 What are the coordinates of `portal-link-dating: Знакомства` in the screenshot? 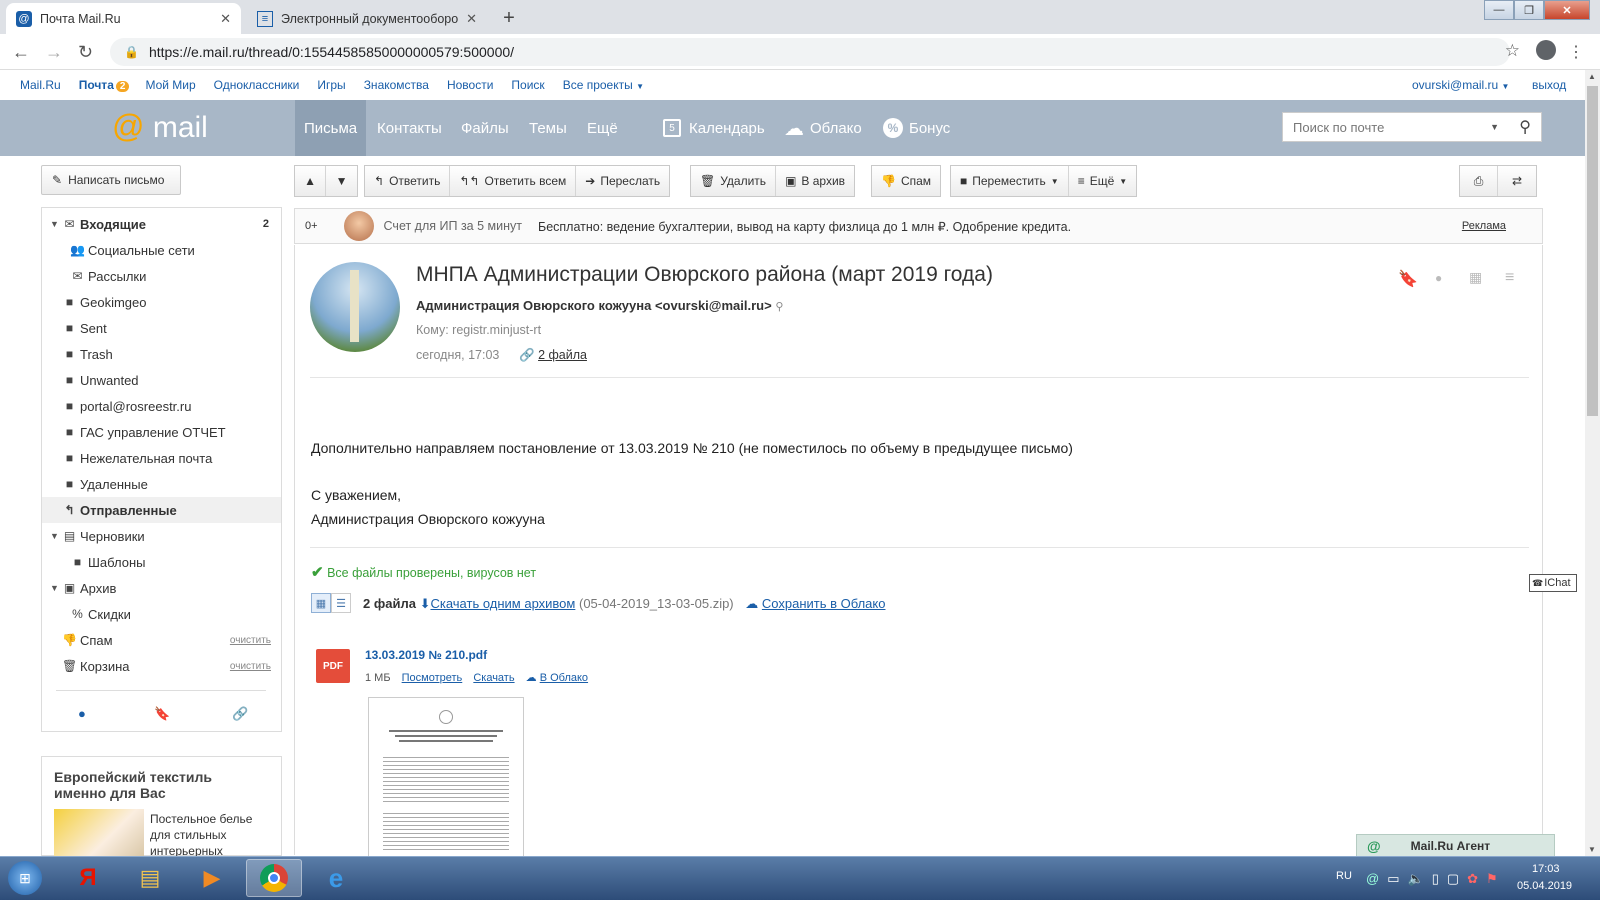 It's located at (396, 85).